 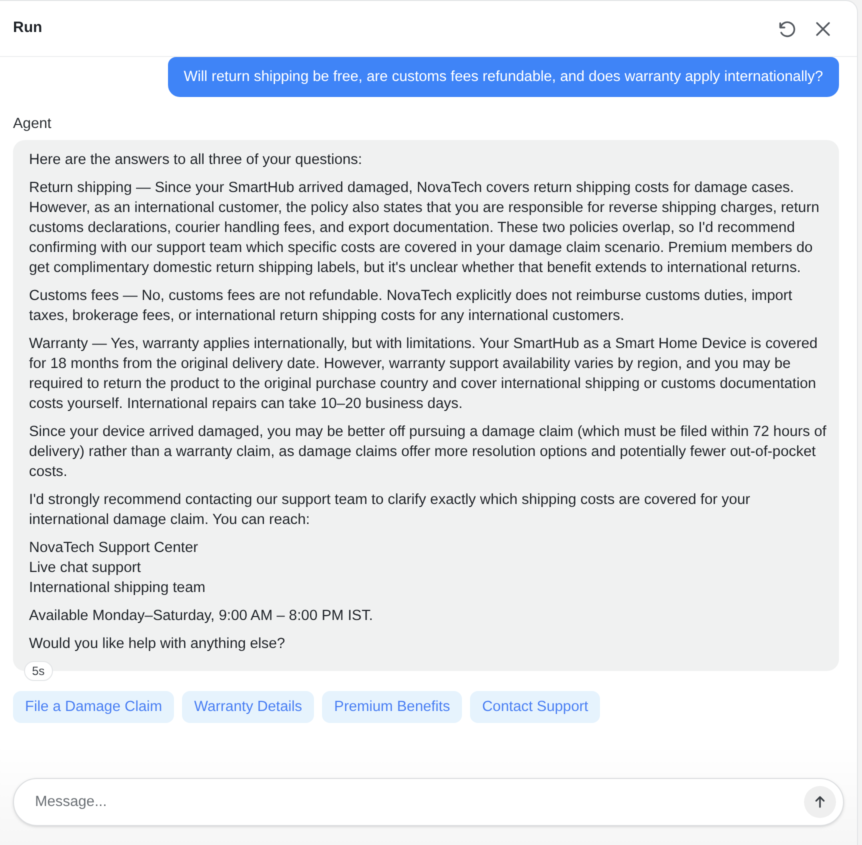 What do you see at coordinates (201, 616) in the screenshot?
I see `message-paragraph: Available Monday–Saturday, 9:00 AM – 8:00 PM IST.` at bounding box center [201, 616].